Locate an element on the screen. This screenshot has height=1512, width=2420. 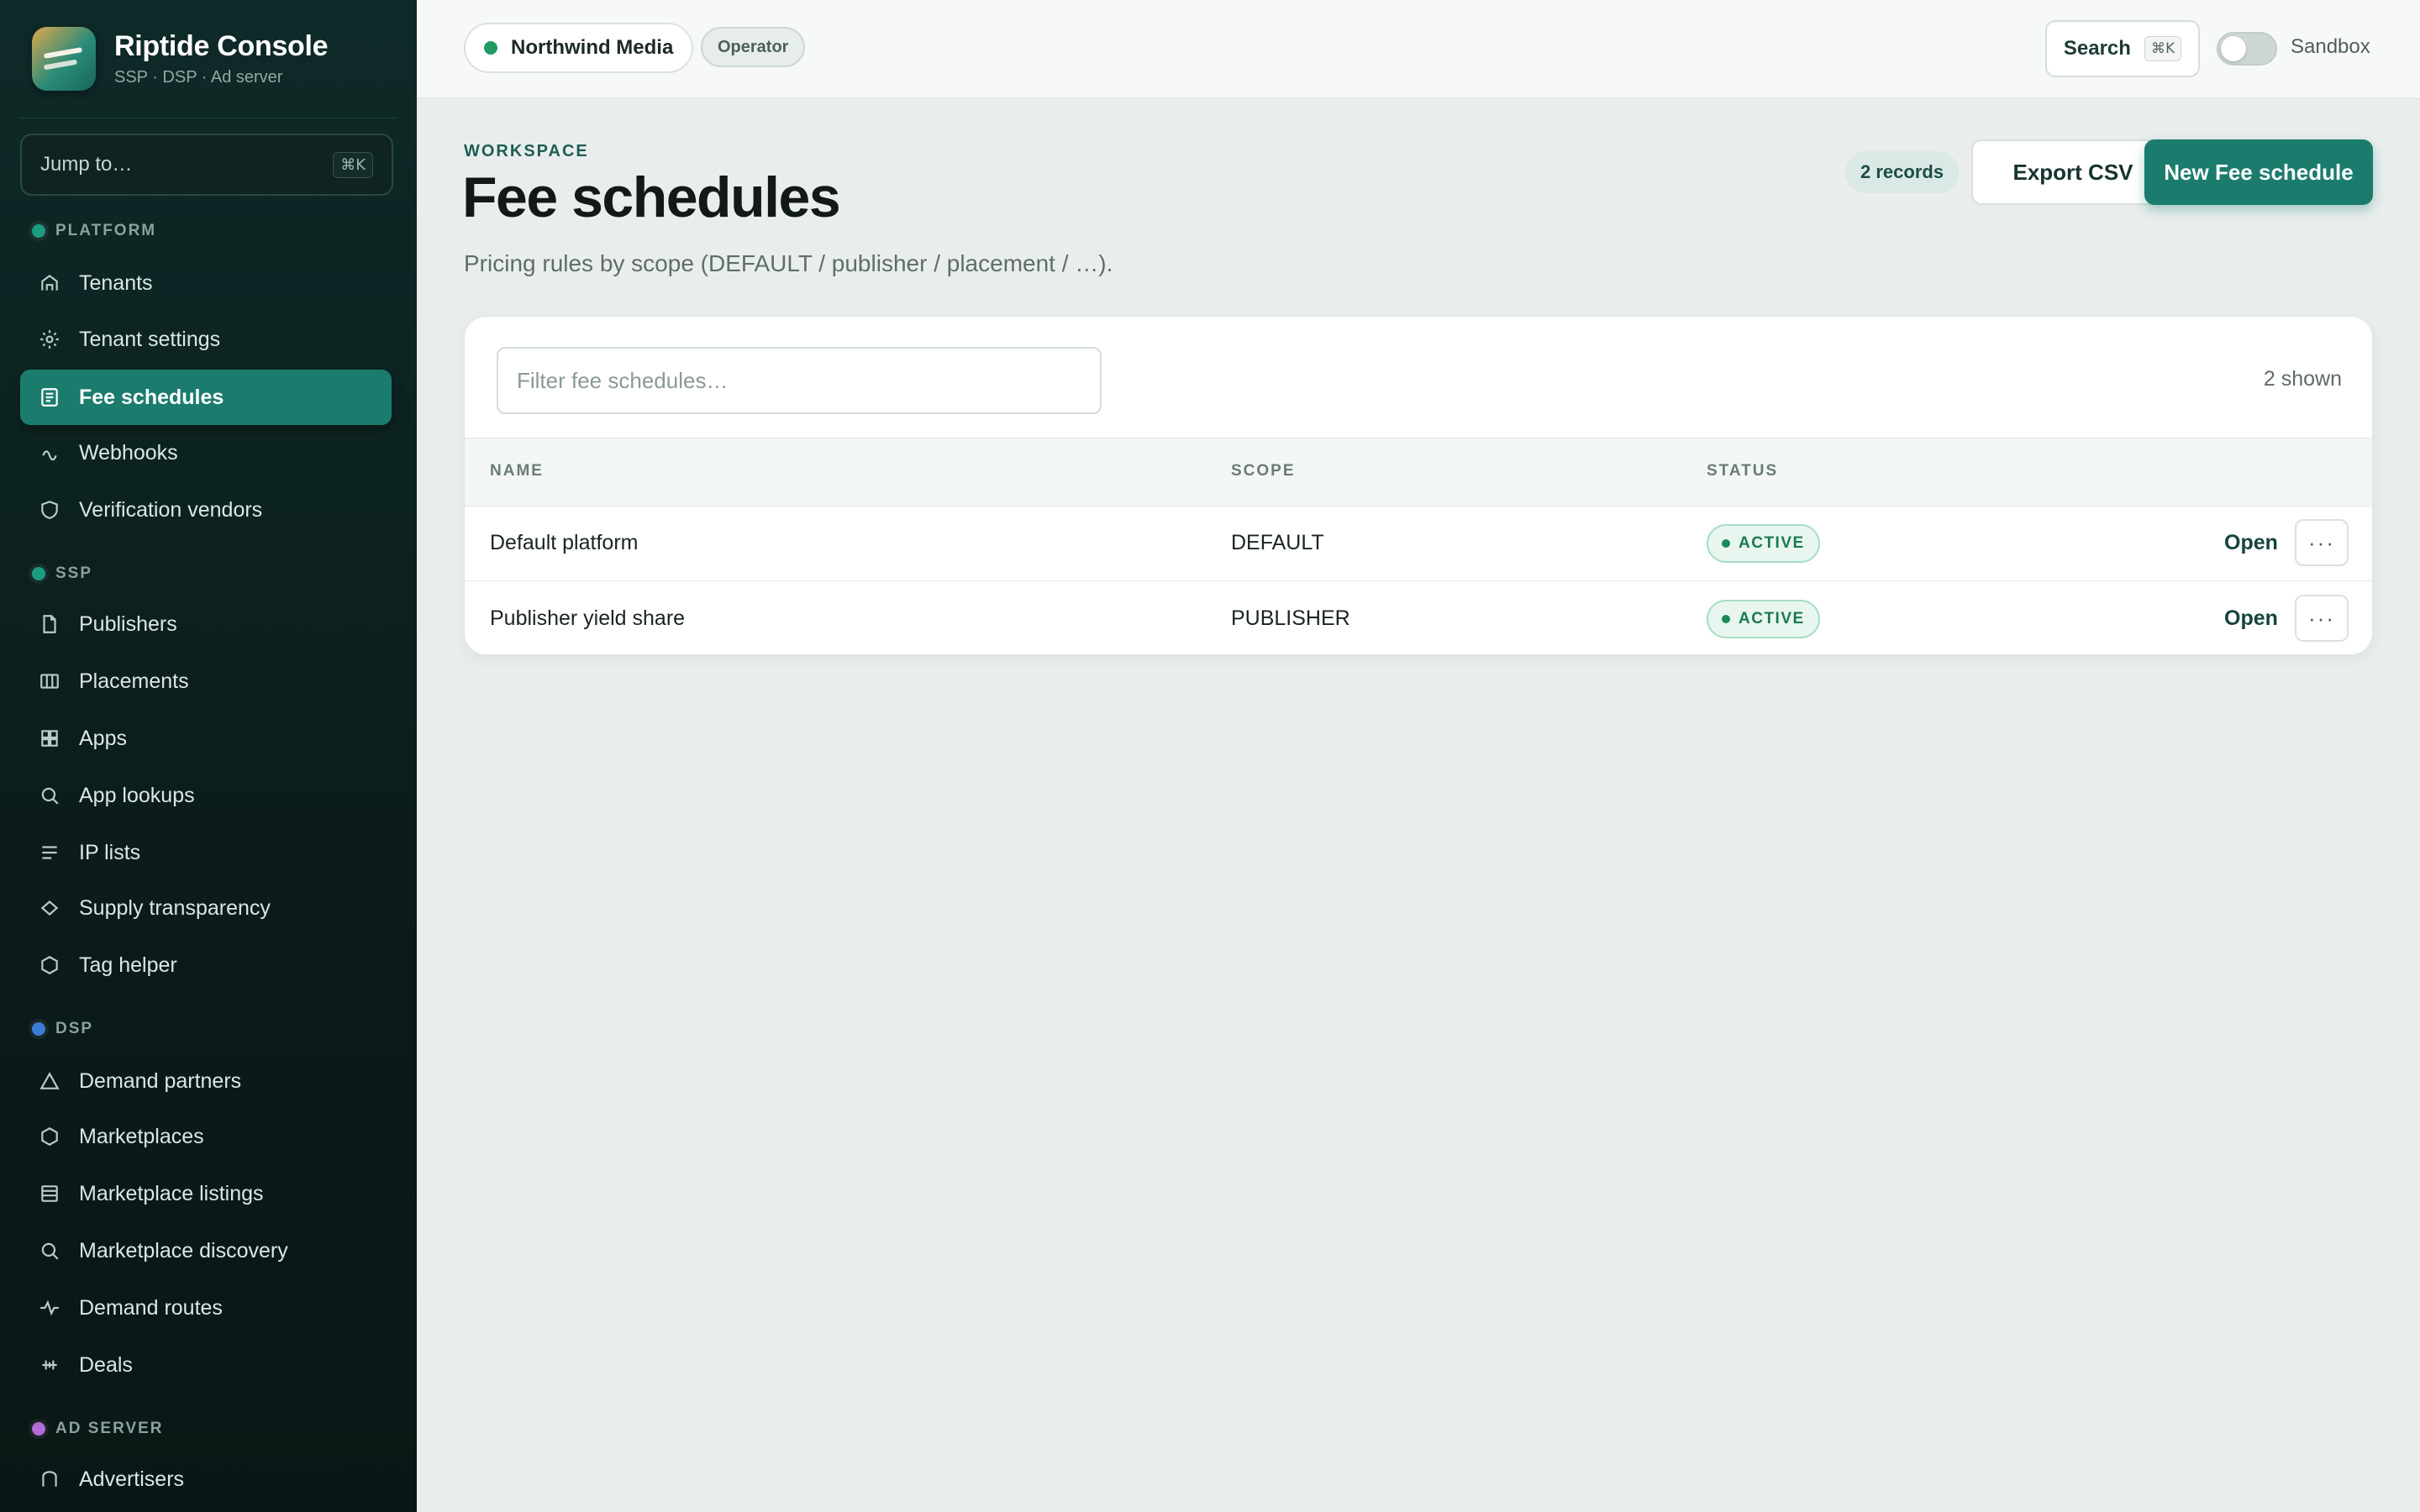
grid-icon is located at coordinates (50, 738).